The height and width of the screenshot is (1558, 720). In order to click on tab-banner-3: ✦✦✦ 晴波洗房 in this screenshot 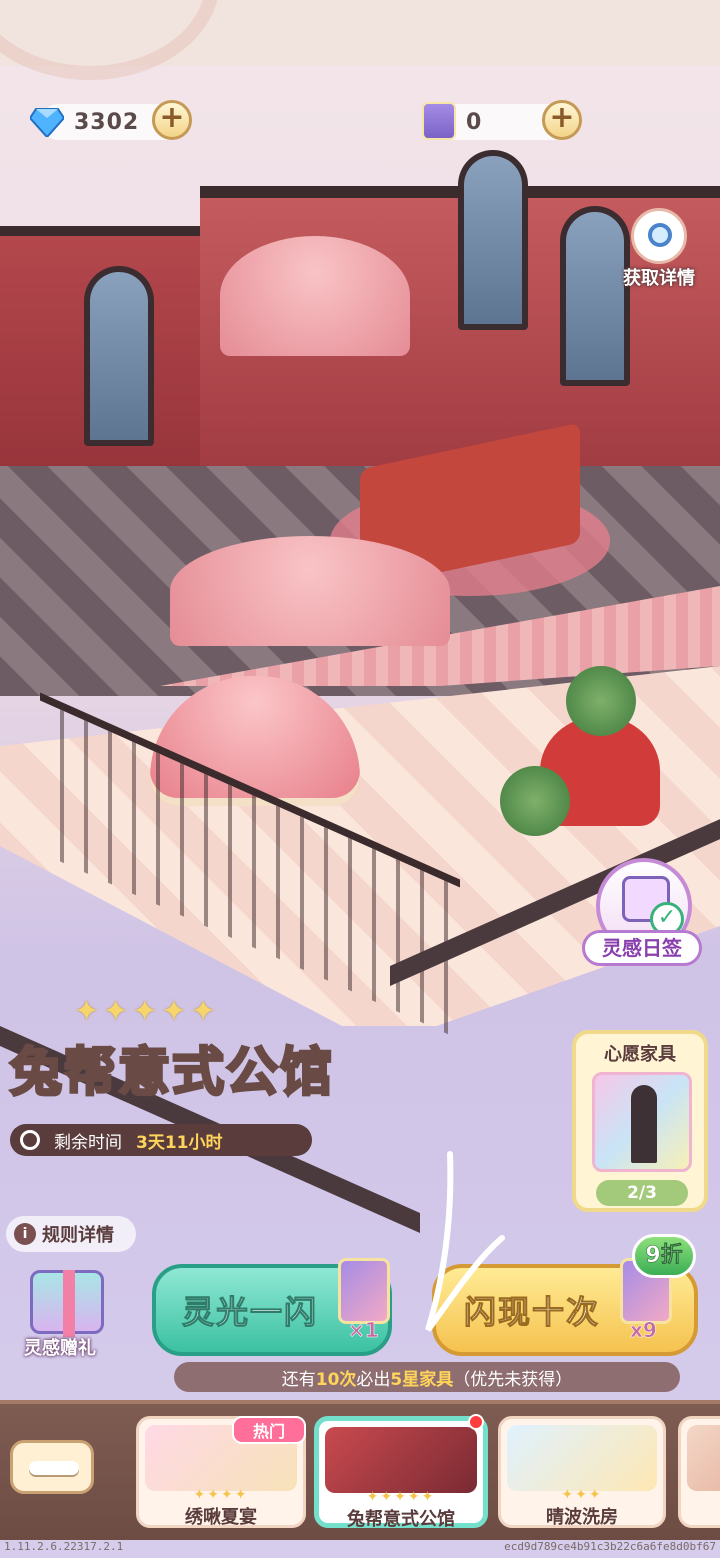, I will do `click(582, 1472)`.